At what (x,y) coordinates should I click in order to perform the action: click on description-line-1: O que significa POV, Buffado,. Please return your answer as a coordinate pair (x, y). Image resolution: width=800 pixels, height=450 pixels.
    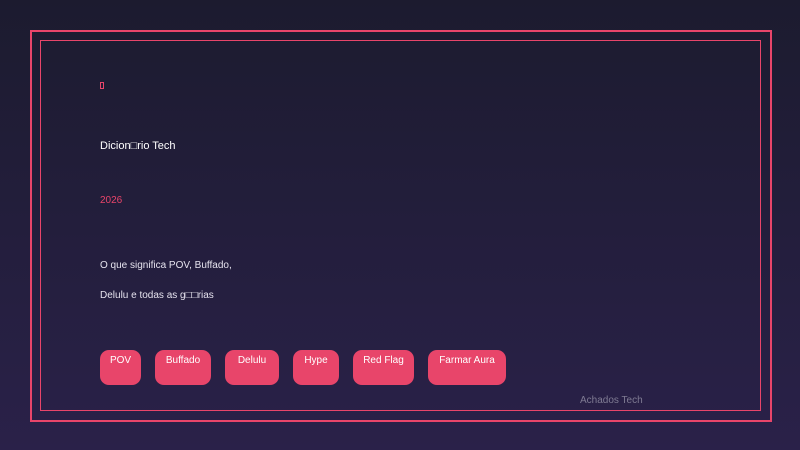
    Looking at the image, I should click on (166, 265).